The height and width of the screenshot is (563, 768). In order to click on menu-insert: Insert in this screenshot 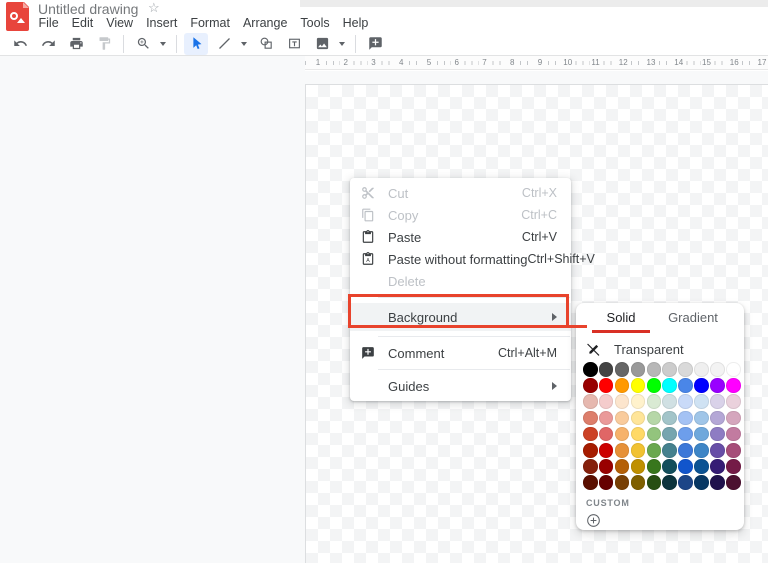, I will do `click(162, 23)`.